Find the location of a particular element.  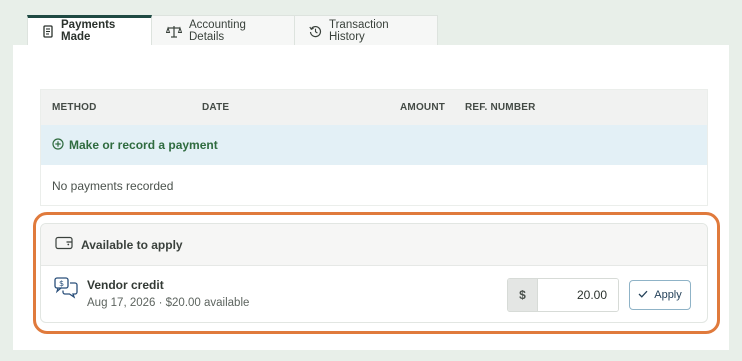

vendor-credit-icon: $ is located at coordinates (66, 290).